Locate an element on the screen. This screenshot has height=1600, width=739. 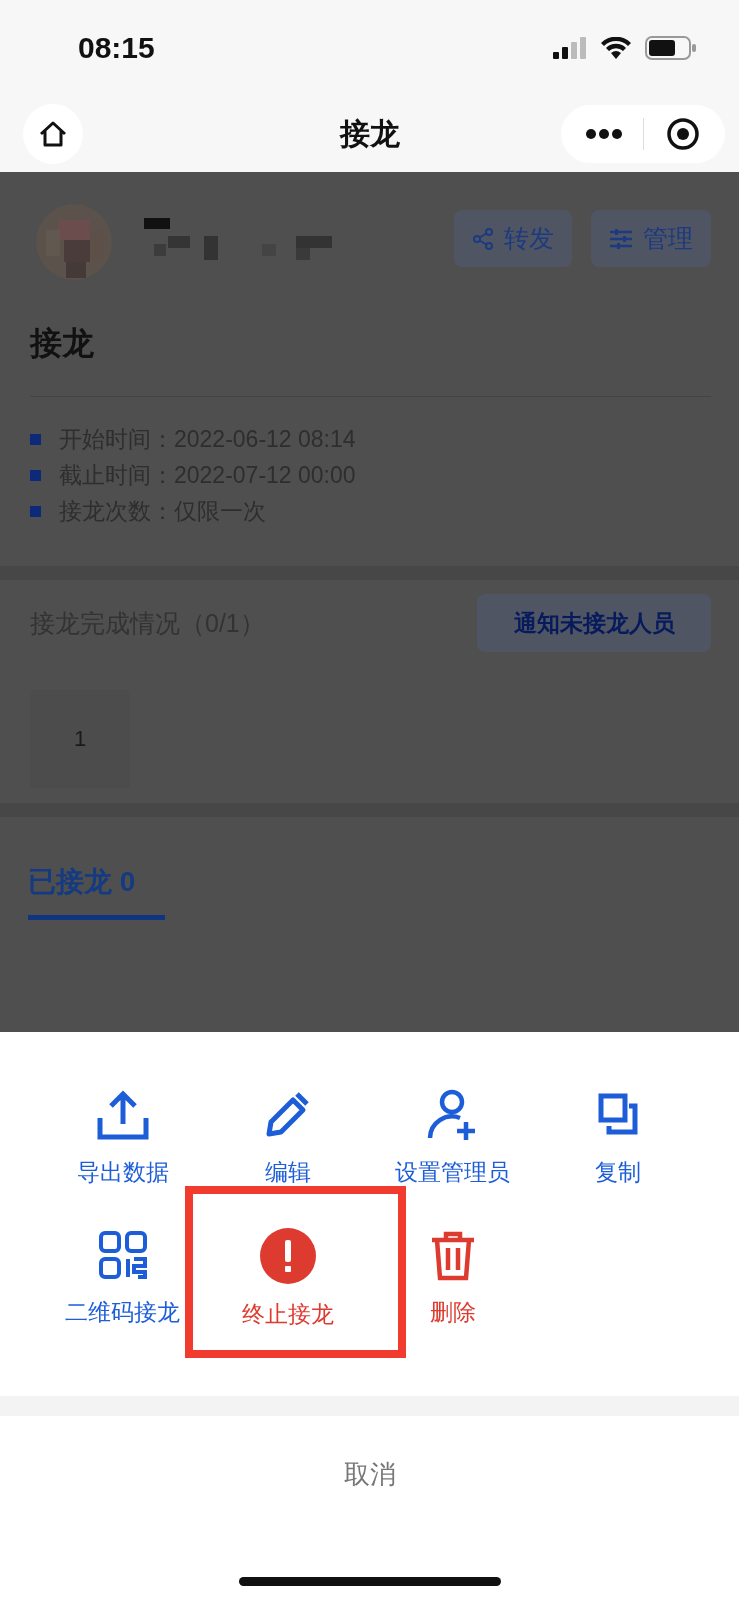
qrcode-action: 二维码接龙 is located at coordinates (122, 1279).